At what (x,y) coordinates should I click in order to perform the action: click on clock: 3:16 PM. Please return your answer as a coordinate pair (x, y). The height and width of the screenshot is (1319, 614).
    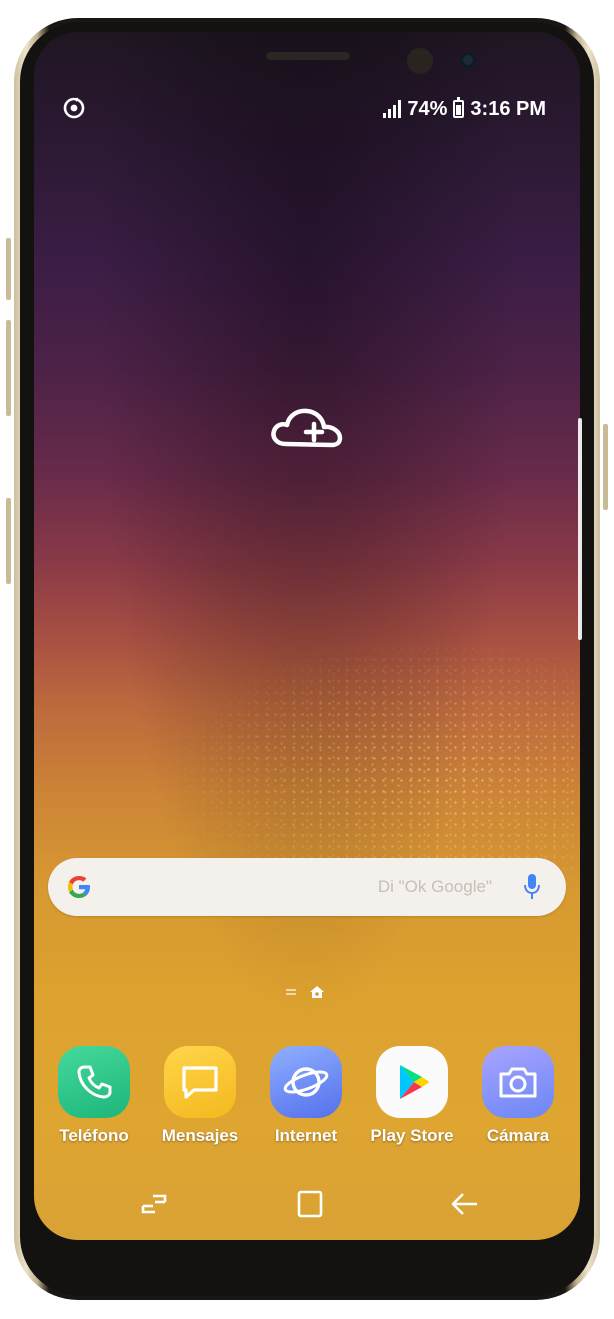
    Looking at the image, I should click on (508, 108).